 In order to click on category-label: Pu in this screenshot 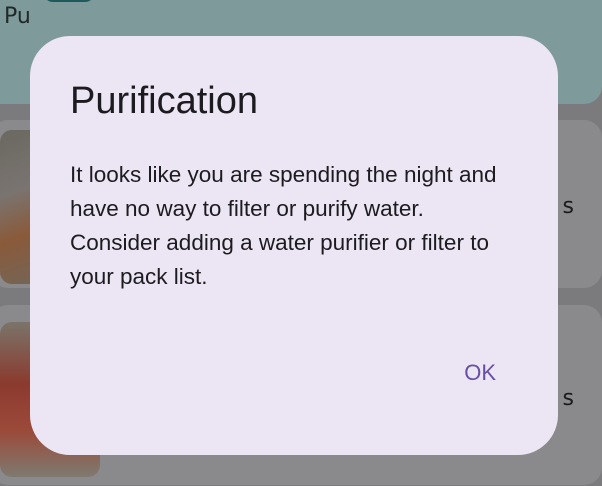, I will do `click(17, 16)`.